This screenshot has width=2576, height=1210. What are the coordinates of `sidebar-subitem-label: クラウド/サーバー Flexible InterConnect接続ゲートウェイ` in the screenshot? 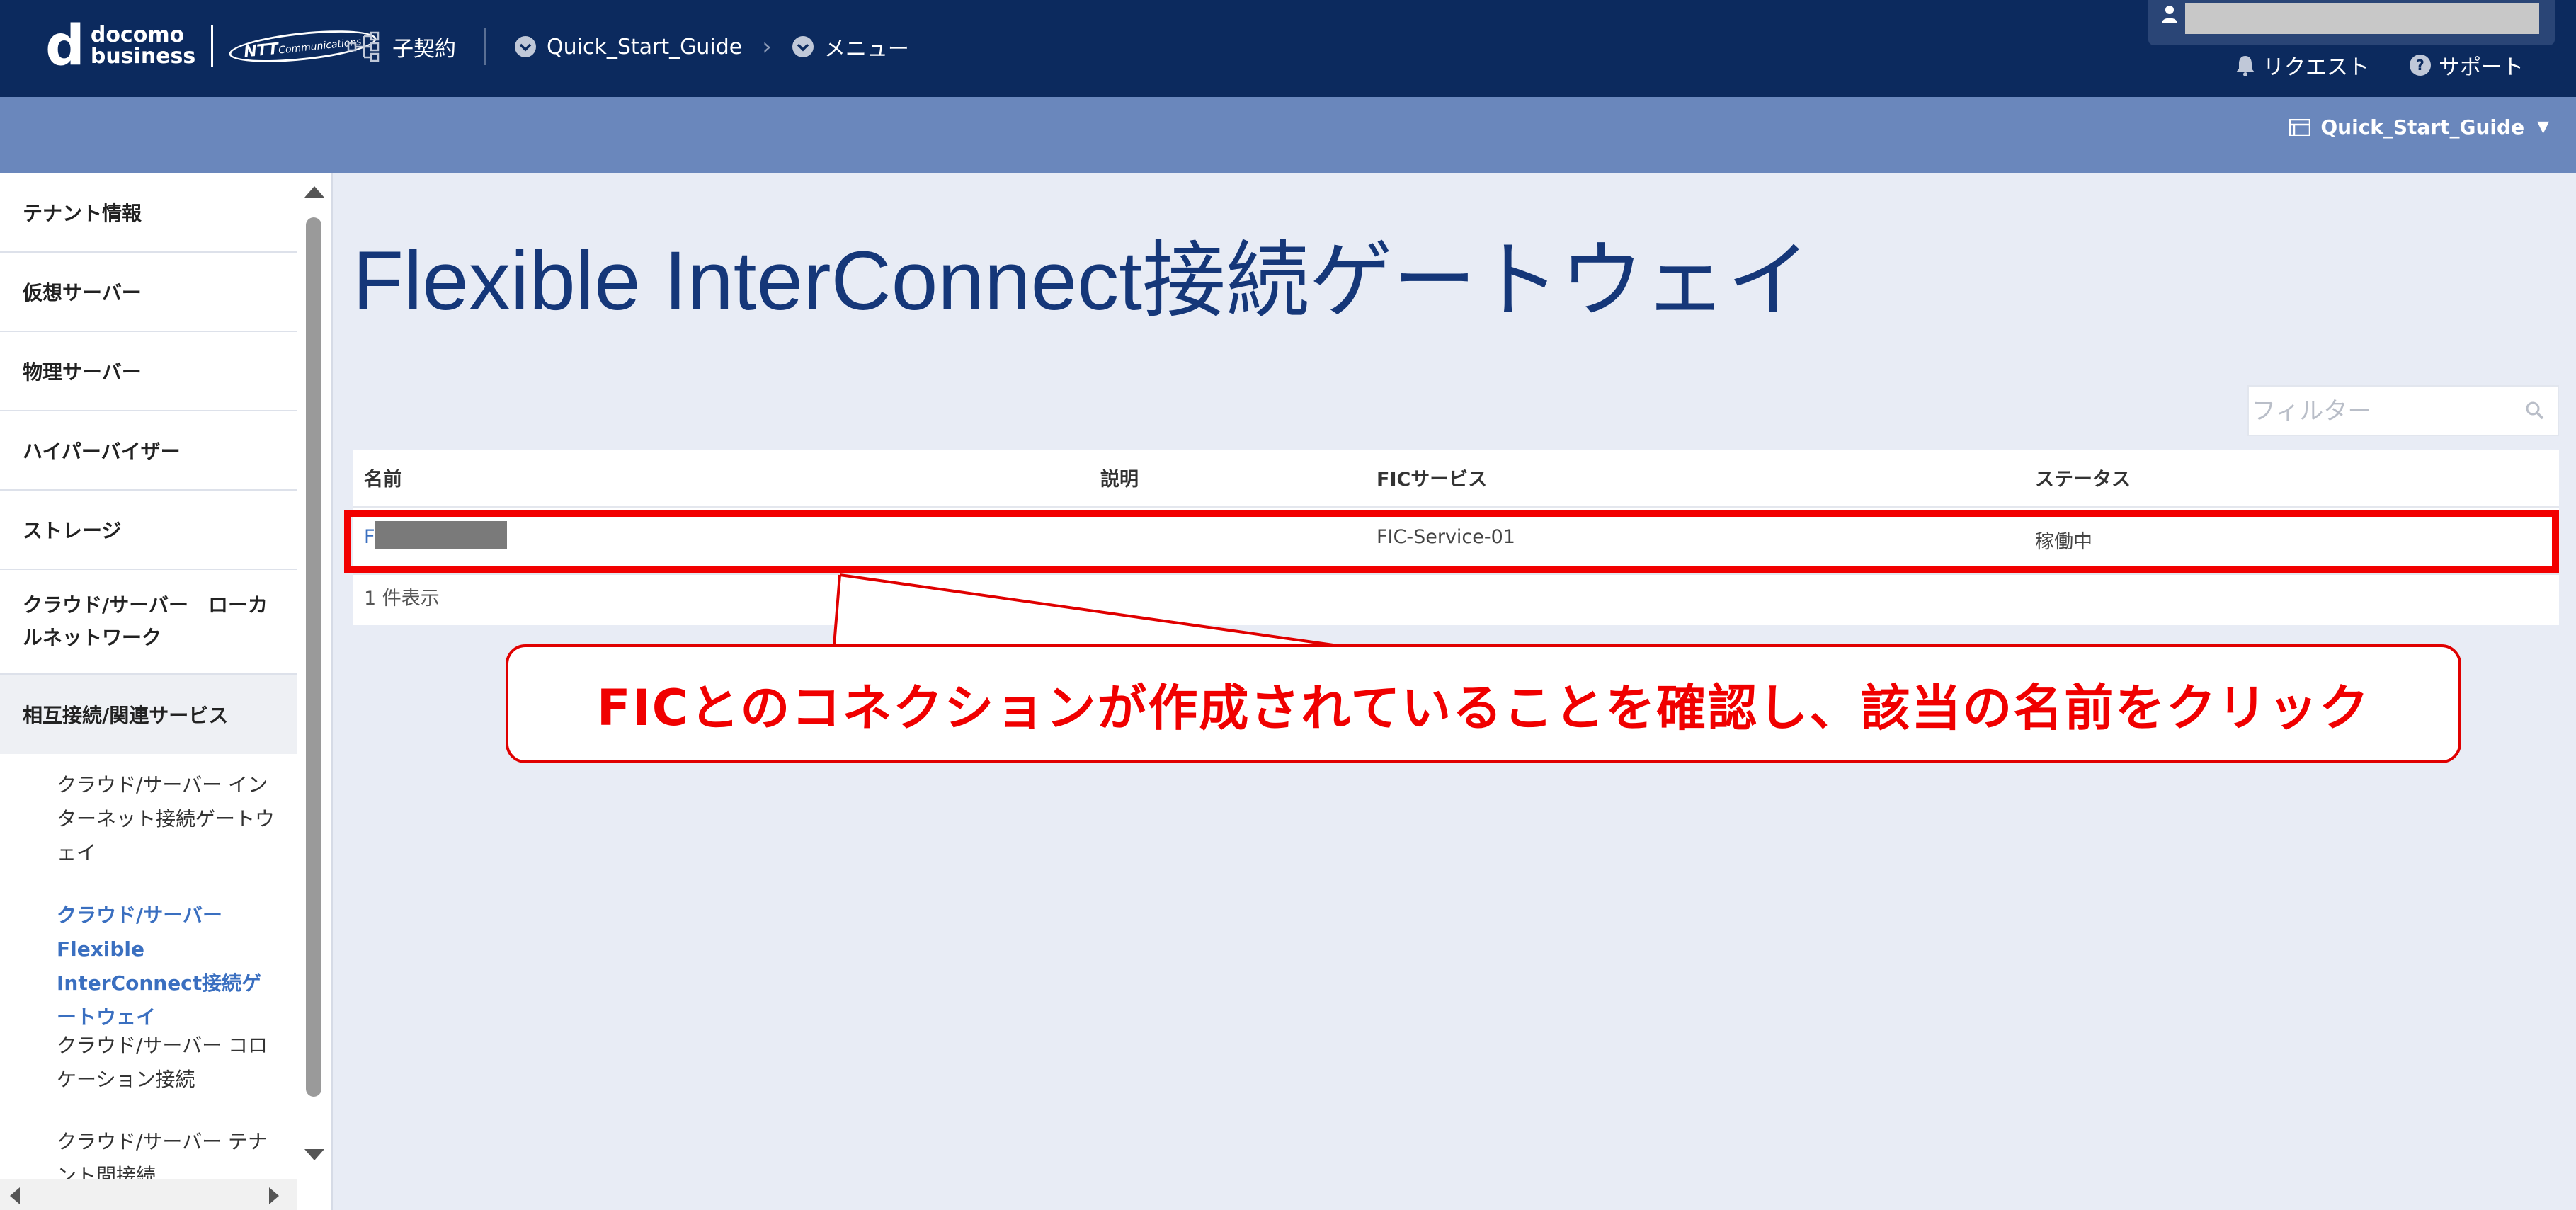 It's located at (159, 966).